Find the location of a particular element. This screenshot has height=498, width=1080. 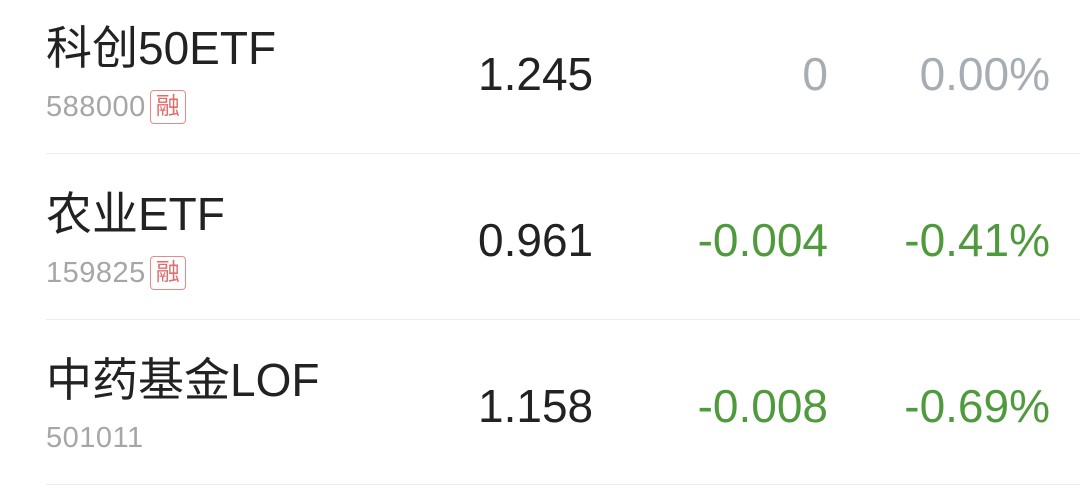

fund-code: 588000 is located at coordinates (96, 107).